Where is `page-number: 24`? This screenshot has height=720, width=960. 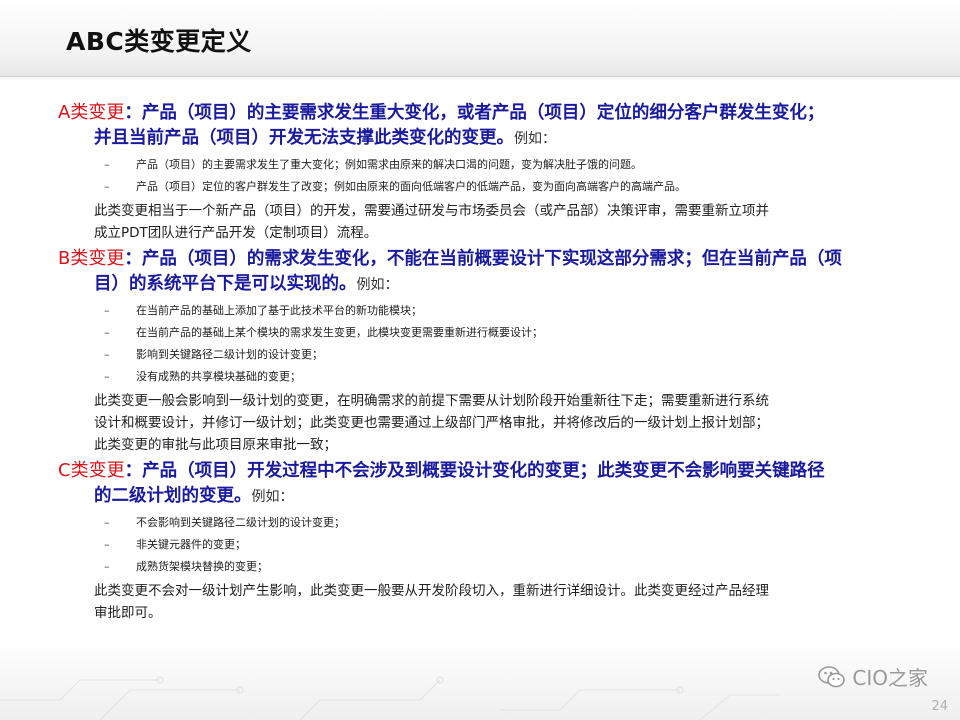 page-number: 24 is located at coordinates (939, 706).